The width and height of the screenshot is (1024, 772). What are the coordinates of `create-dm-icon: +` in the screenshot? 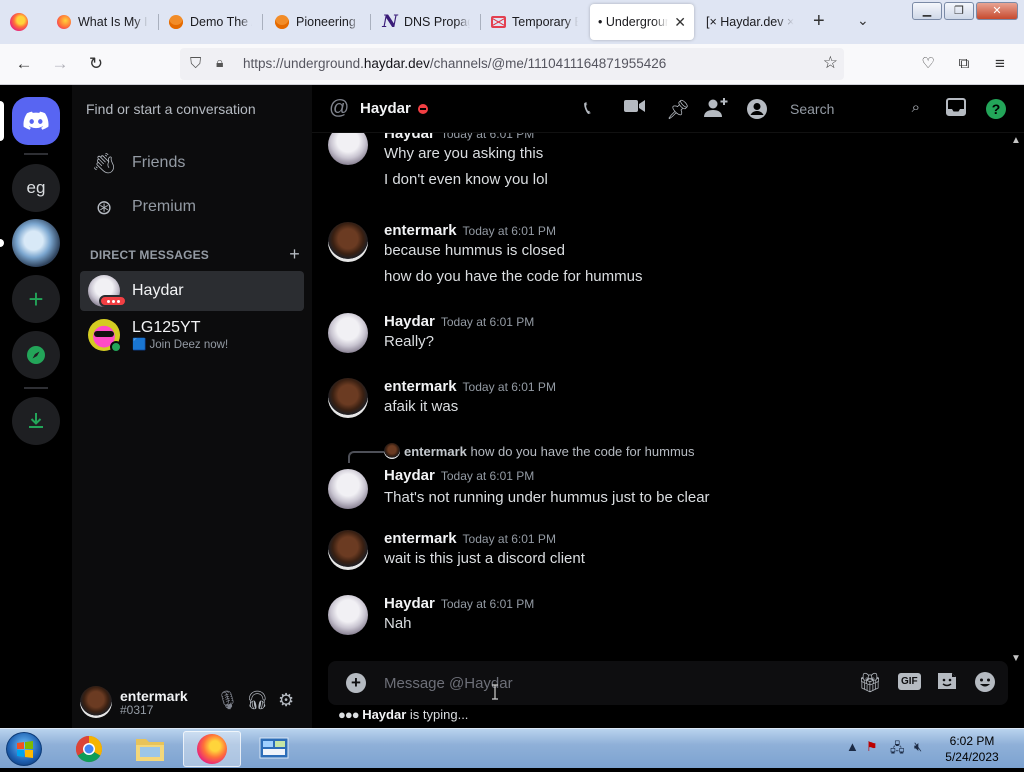 It's located at (294, 254).